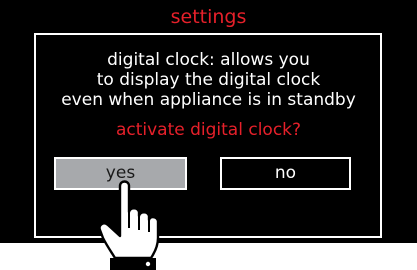  Describe the element at coordinates (208, 60) in the screenshot. I see `description-line: digital clock: allows you` at that location.